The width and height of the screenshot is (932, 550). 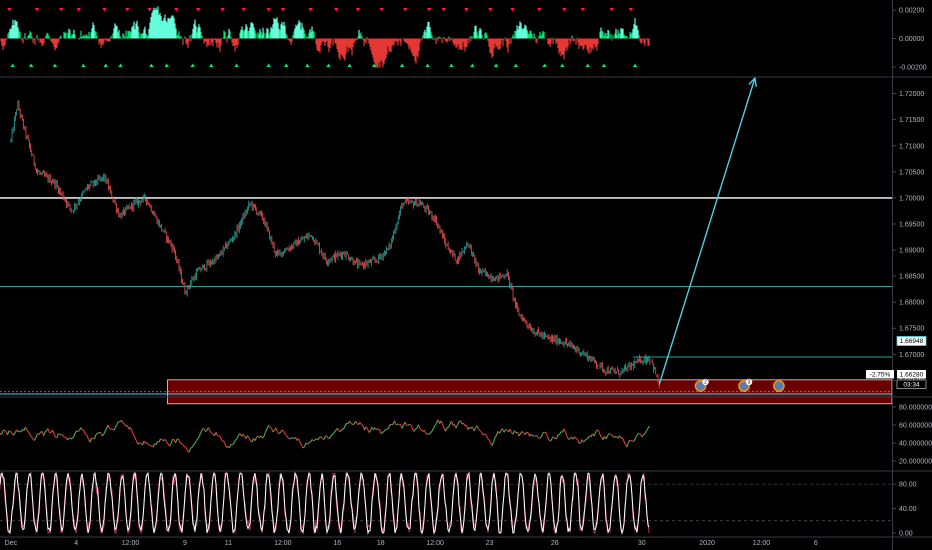 I want to click on current-price-label: 1.66948, so click(x=911, y=341).